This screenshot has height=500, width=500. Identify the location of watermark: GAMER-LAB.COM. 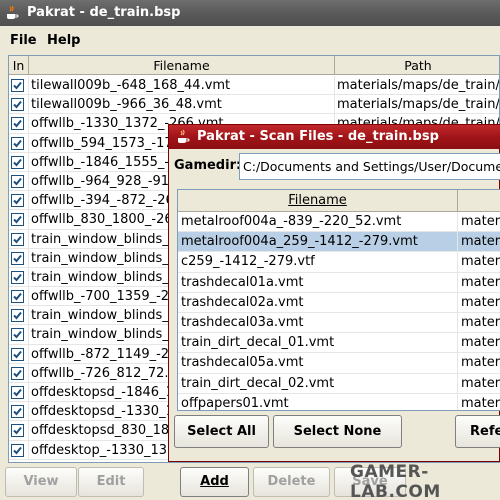
(395, 481).